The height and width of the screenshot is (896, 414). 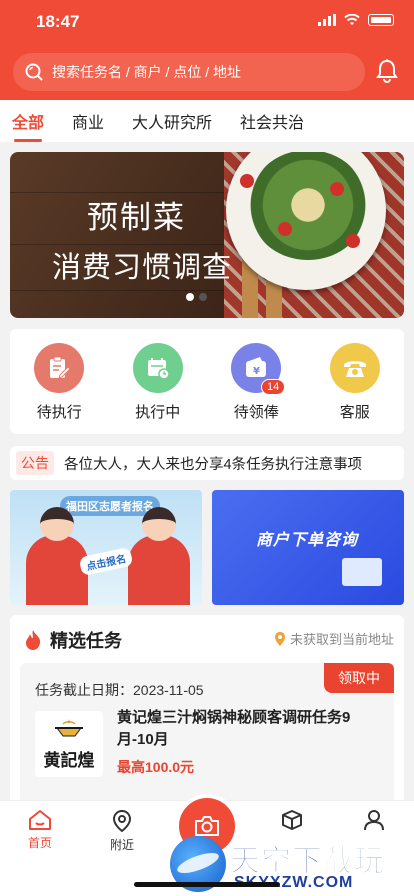 What do you see at coordinates (58, 21) in the screenshot?
I see `status-time: 18:47` at bounding box center [58, 21].